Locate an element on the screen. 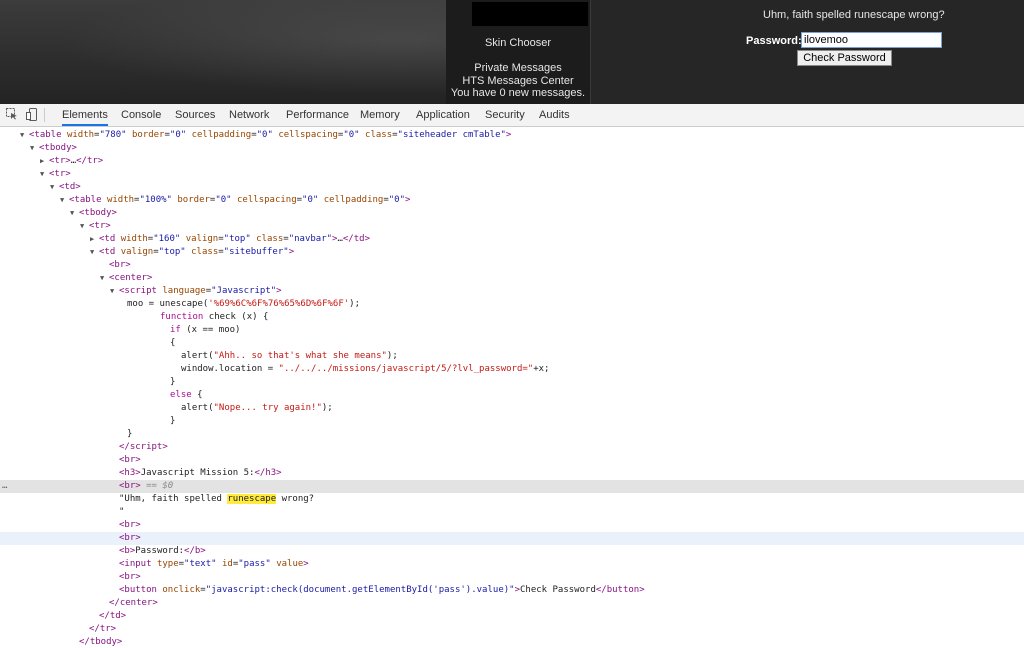 This screenshot has height=648, width=1024. mission-message: Uhm, faith spelled runescape wrong? is located at coordinates (854, 15).